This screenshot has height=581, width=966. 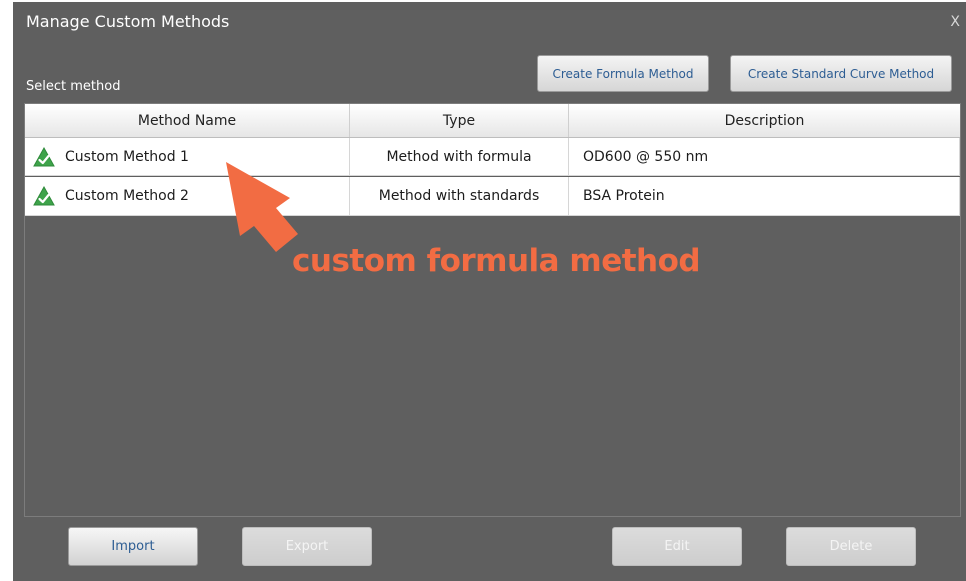 What do you see at coordinates (764, 196) in the screenshot?
I see `method-description-cell: BSA Protein` at bounding box center [764, 196].